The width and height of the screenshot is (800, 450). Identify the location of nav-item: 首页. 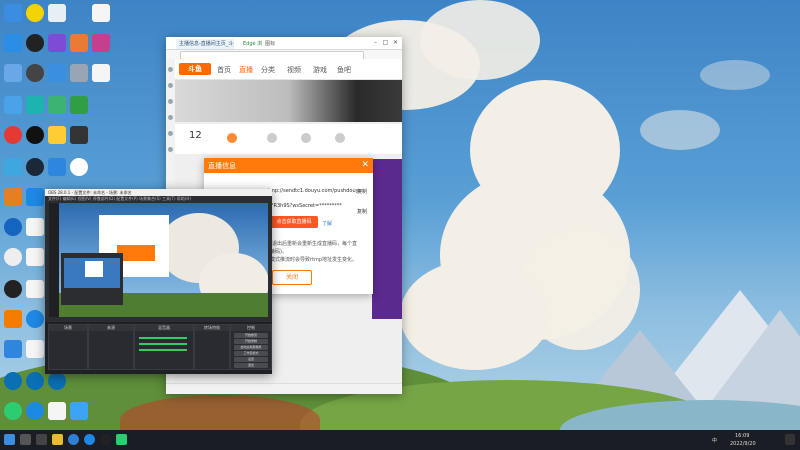
(224, 70).